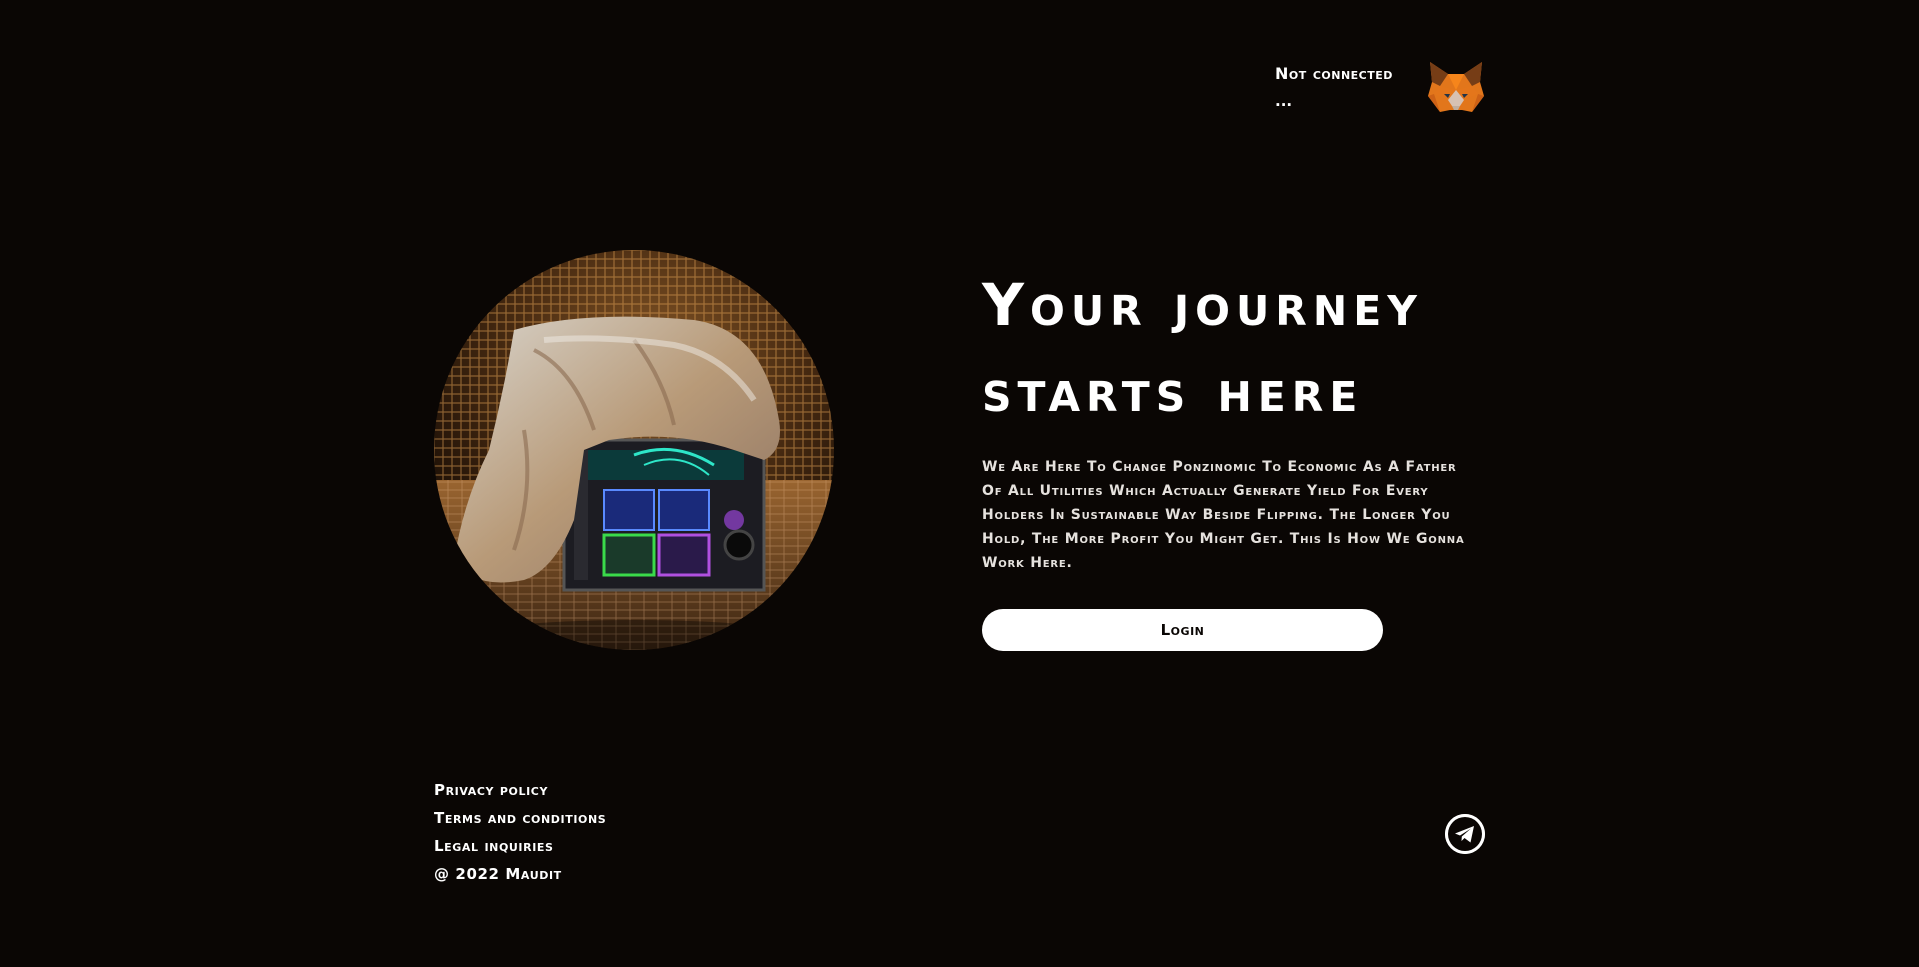 Image resolution: width=1919 pixels, height=967 pixels. What do you see at coordinates (1247, 348) in the screenshot?
I see `hero-title: Your journey starts here` at bounding box center [1247, 348].